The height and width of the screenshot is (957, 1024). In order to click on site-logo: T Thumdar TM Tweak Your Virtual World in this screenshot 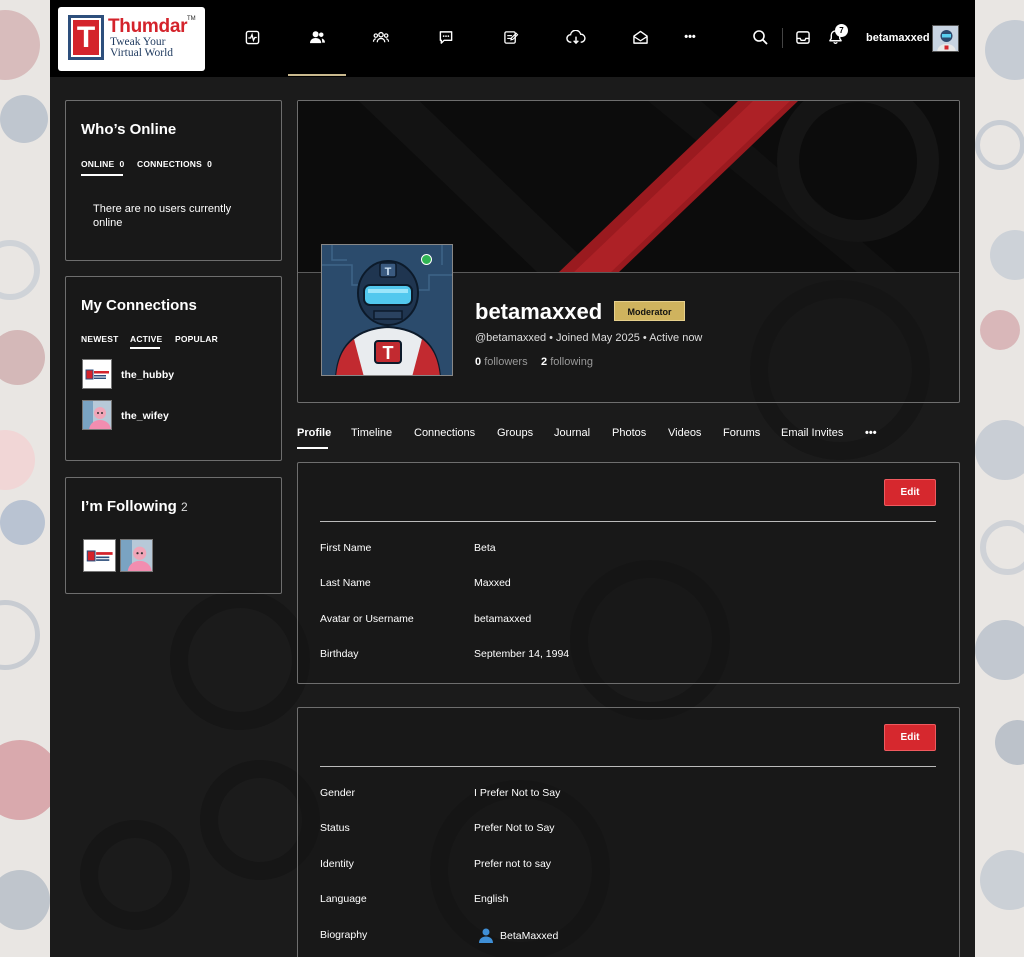, I will do `click(131, 39)`.